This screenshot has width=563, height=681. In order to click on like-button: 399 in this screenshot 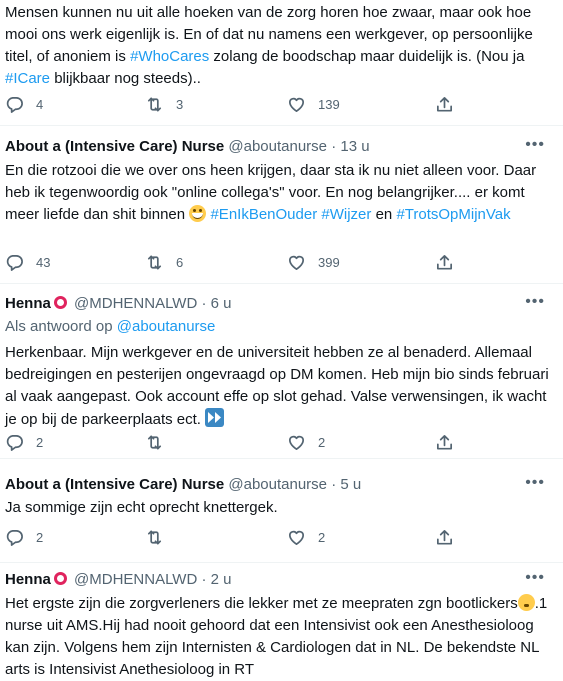, I will do `click(313, 262)`.